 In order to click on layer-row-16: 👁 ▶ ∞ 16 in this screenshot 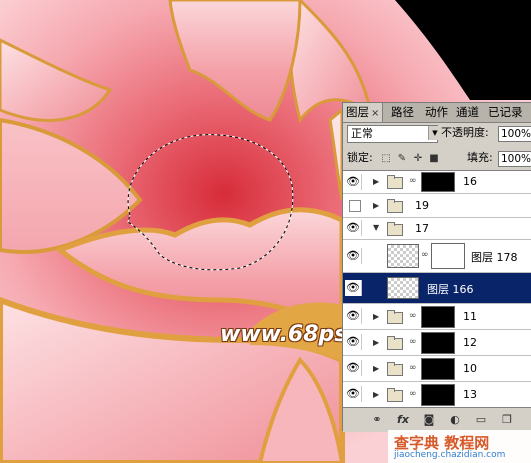, I will do `click(437, 182)`.